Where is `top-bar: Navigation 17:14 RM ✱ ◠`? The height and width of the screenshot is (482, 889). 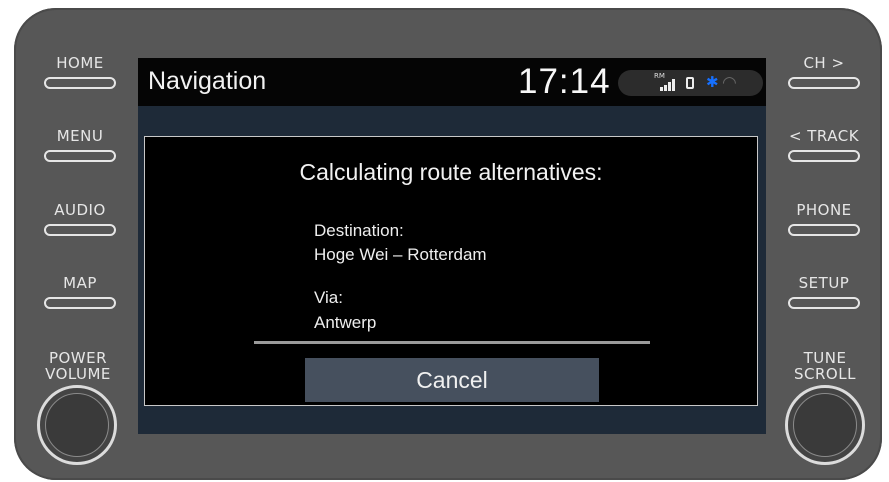 top-bar: Navigation 17:14 RM ✱ ◠ is located at coordinates (452, 82).